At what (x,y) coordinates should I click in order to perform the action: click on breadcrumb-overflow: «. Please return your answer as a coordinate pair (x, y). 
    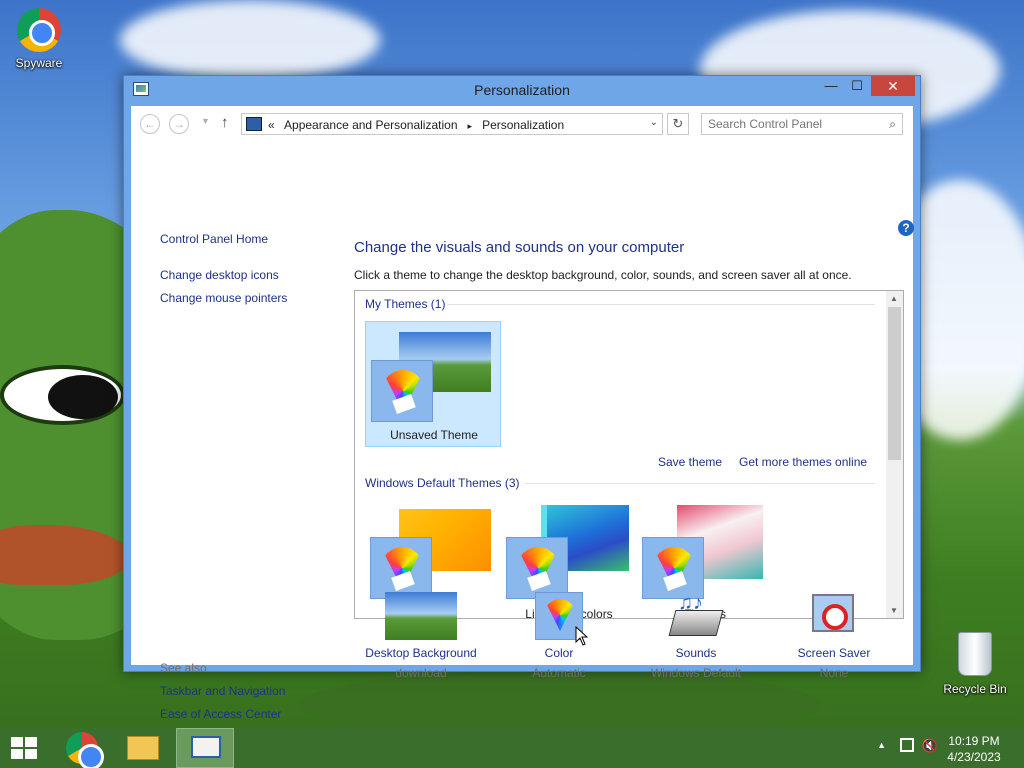
    Looking at the image, I should click on (271, 125).